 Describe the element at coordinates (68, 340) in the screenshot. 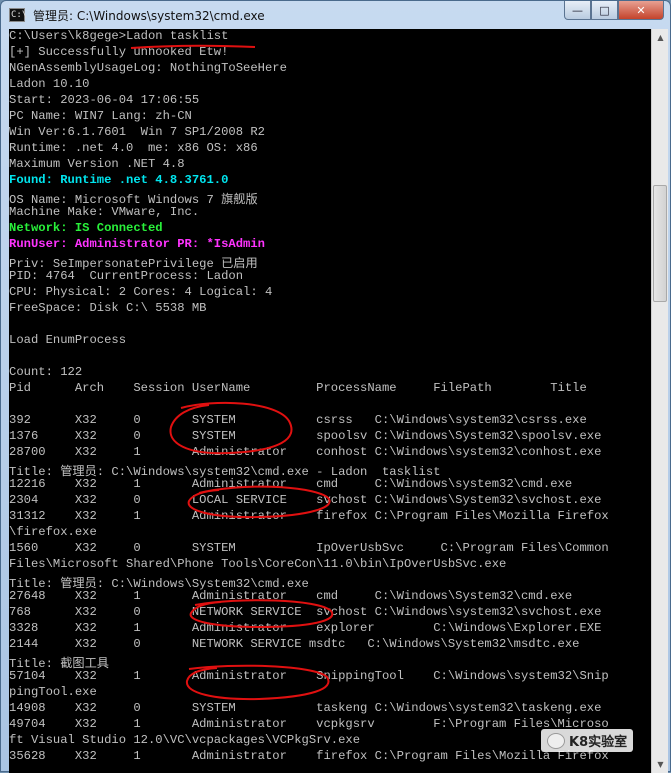

I see `console-line: Load EnumProcess` at that location.